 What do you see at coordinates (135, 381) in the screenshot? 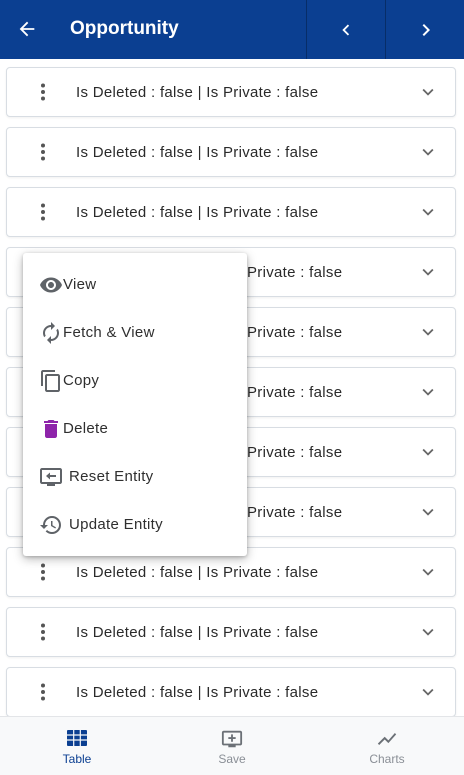
I see `menu-item-copy: Copy` at bounding box center [135, 381].